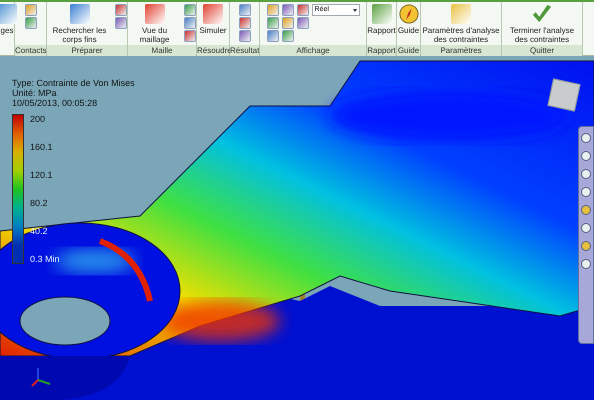  I want to click on ribbon-button: Terminer l'analyse des contraintes, so click(542, 24).